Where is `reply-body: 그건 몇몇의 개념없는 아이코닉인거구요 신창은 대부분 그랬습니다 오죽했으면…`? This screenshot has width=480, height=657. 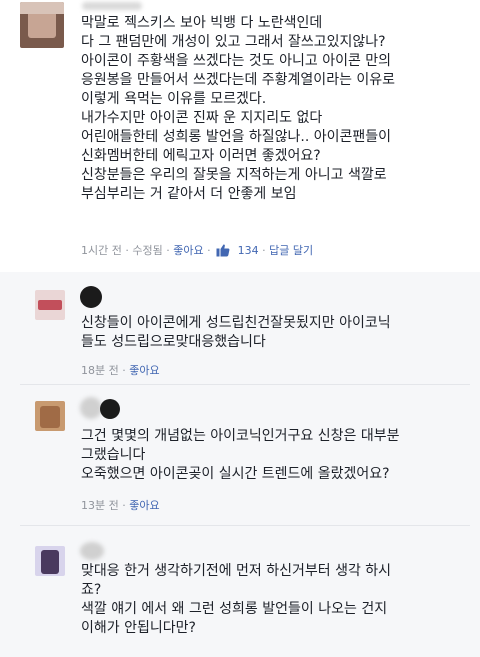
reply-body: 그건 몇몇의 개념없는 아이코닉인거구요 신창은 대부분 그랬습니다 오죽했으면… is located at coordinates (276, 455).